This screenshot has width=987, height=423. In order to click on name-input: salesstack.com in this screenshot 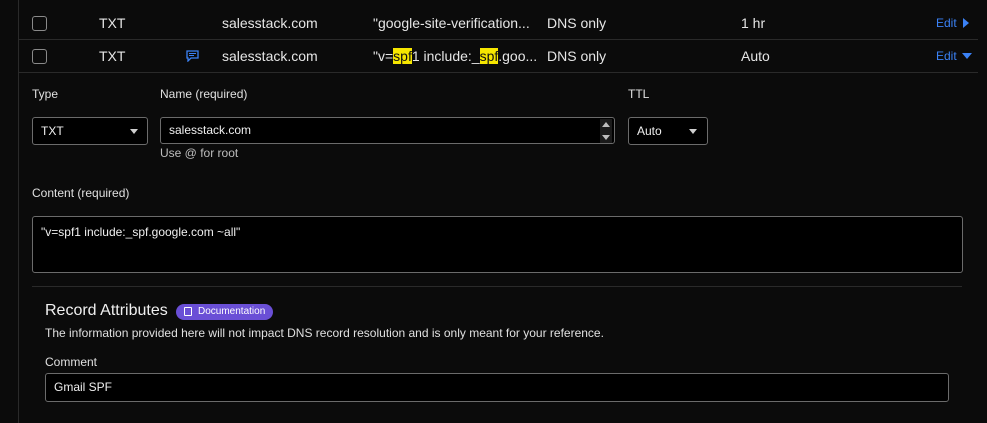, I will do `click(387, 130)`.